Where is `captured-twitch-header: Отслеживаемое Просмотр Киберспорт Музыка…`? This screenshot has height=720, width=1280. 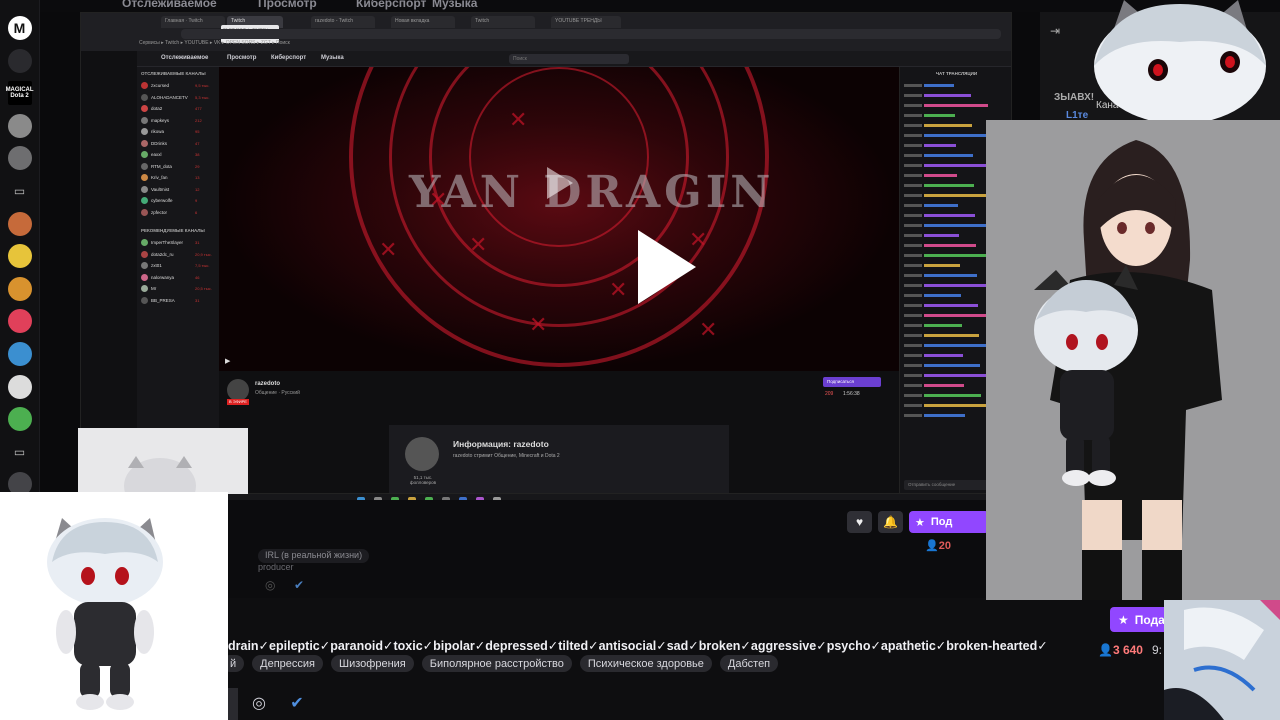 captured-twitch-header: Отслеживаемое Просмотр Киберспорт Музыка… is located at coordinates (574, 59).